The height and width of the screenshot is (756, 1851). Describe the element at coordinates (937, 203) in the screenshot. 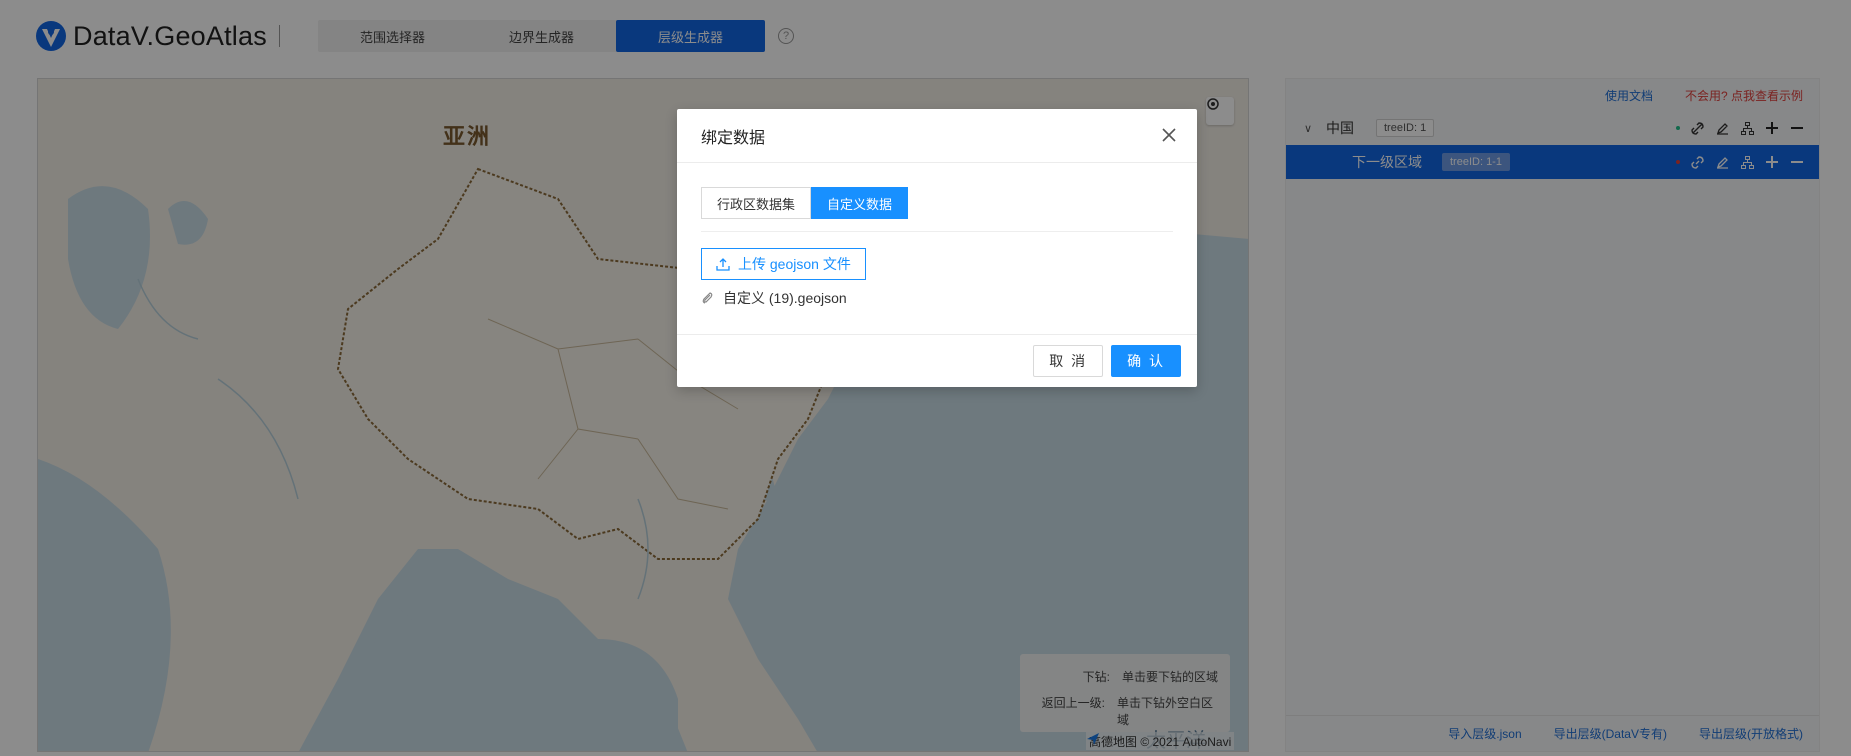

I see `data-source-switch: 行政区数据集 自定义数据` at that location.